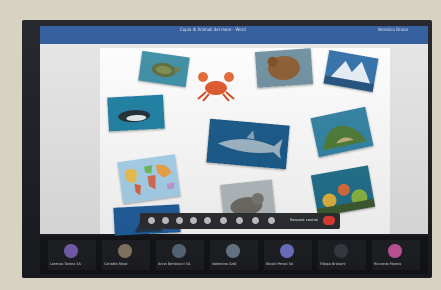 This screenshot has height=290, width=441. What do you see at coordinates (65, 264) in the screenshot?
I see `participant-name: Lorenzo Tonino 5A` at bounding box center [65, 264].